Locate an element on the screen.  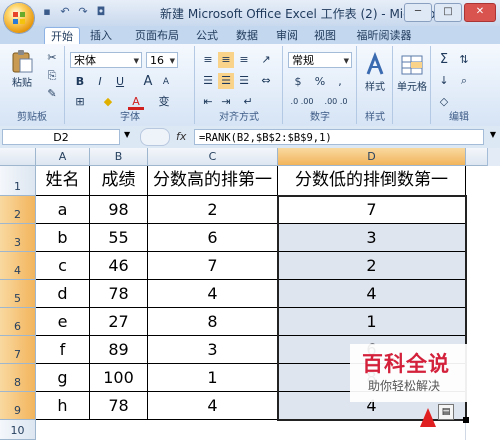
cell-b4: 46 is located at coordinates (119, 266).